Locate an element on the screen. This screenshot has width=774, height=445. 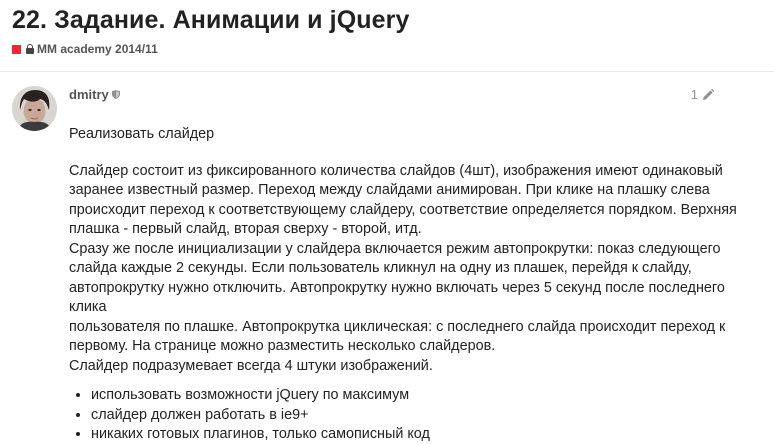
shield-icon is located at coordinates (115, 94).